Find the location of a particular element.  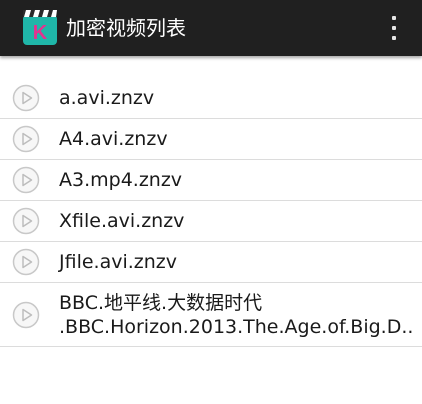

list-item: a.avi.znzv is located at coordinates (211, 98).